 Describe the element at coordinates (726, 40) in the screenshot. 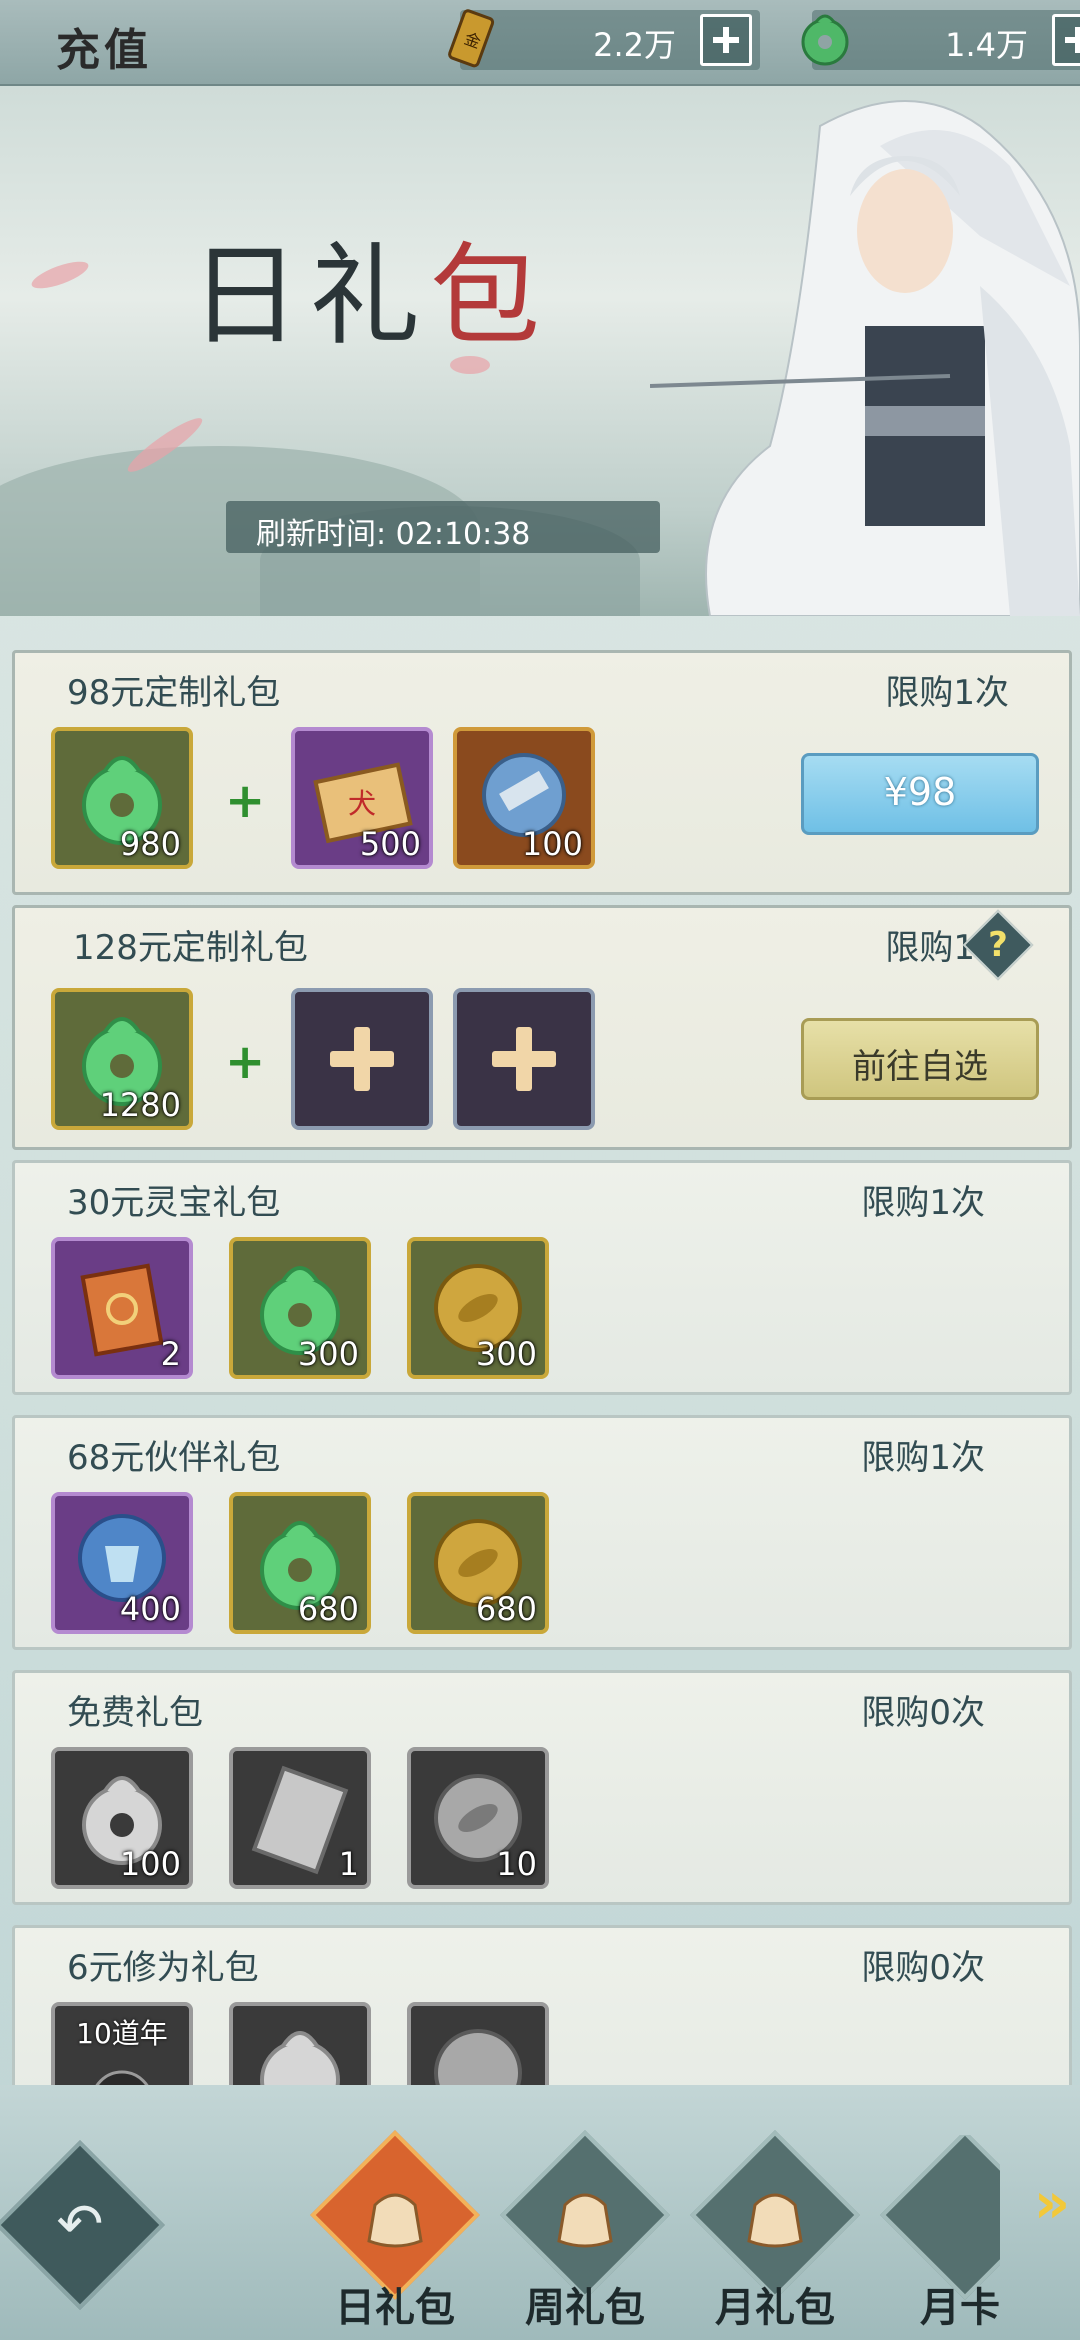

I see `add-gold-button` at that location.